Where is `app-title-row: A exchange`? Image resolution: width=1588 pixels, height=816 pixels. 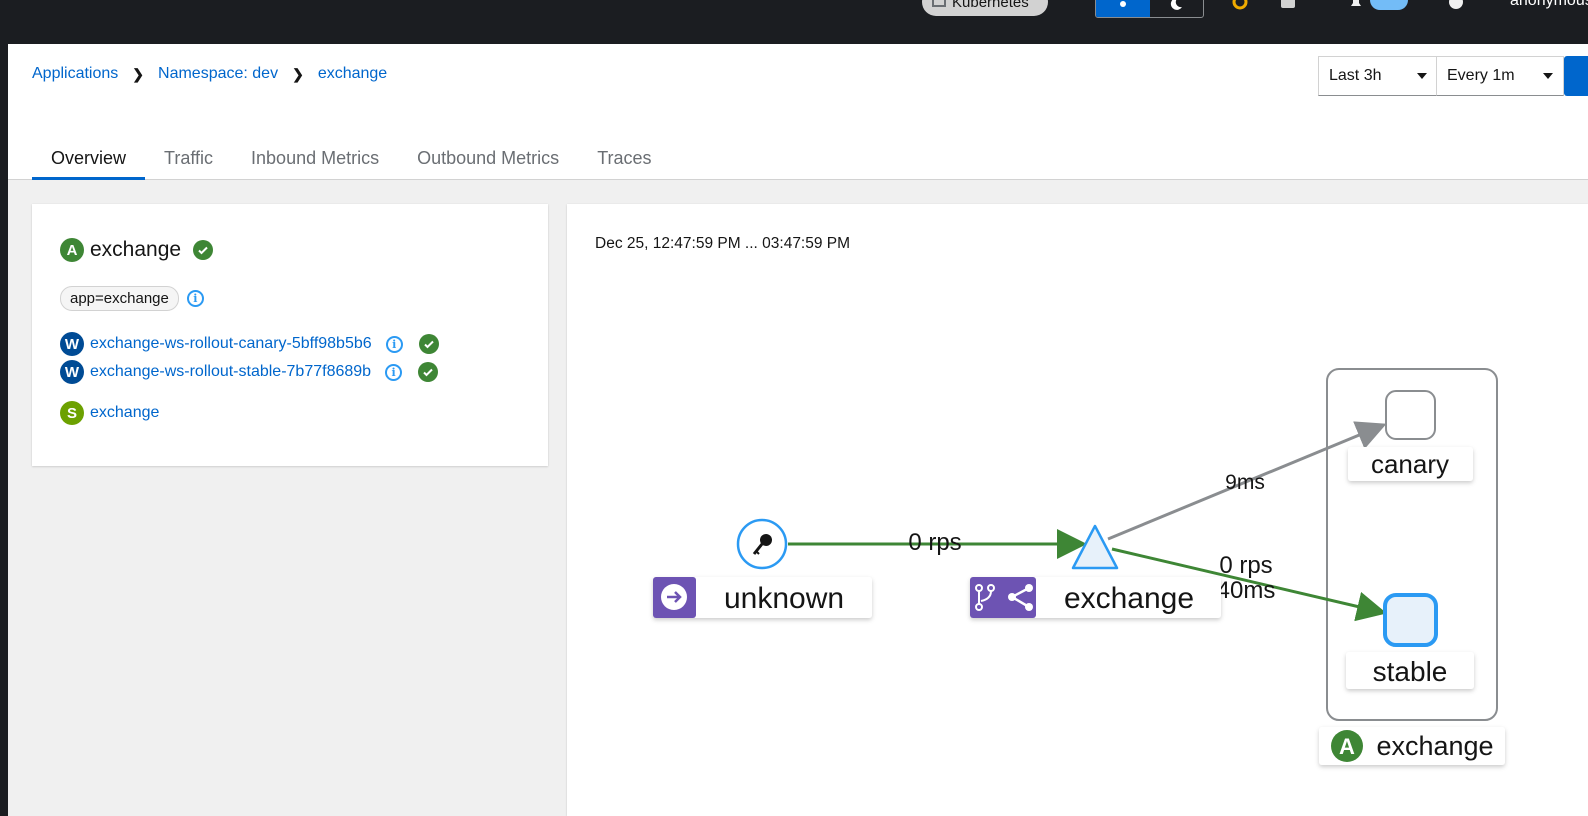 app-title-row: A exchange is located at coordinates (137, 250).